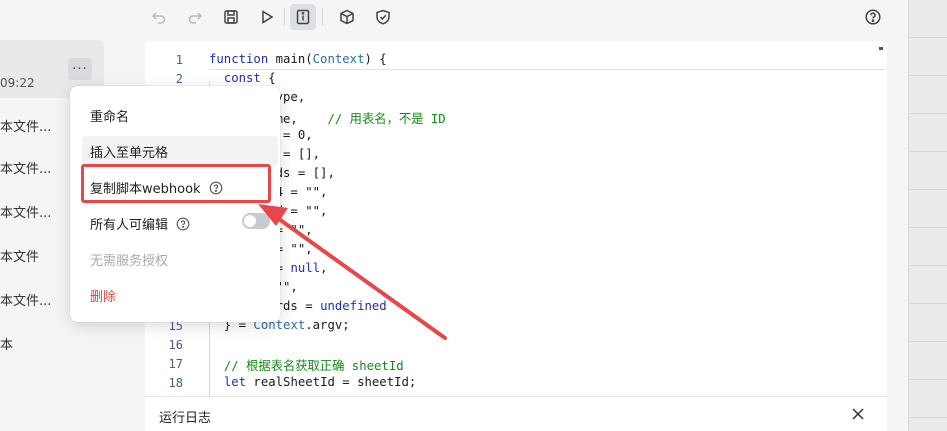 The width and height of the screenshot is (947, 431). Describe the element at coordinates (19, 255) in the screenshot. I see `script-item: 本文件` at that location.